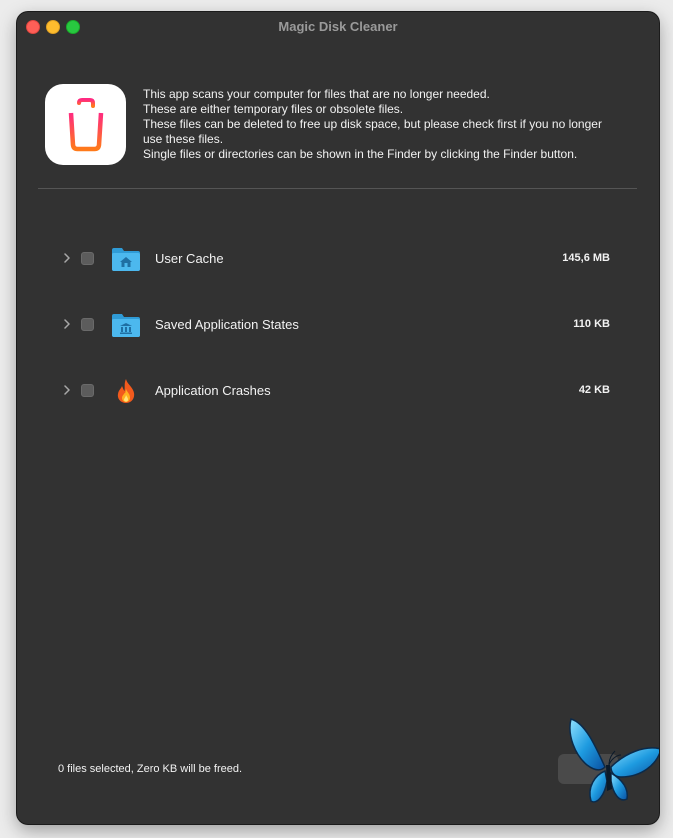  I want to click on description-line: use these files., so click(183, 139).